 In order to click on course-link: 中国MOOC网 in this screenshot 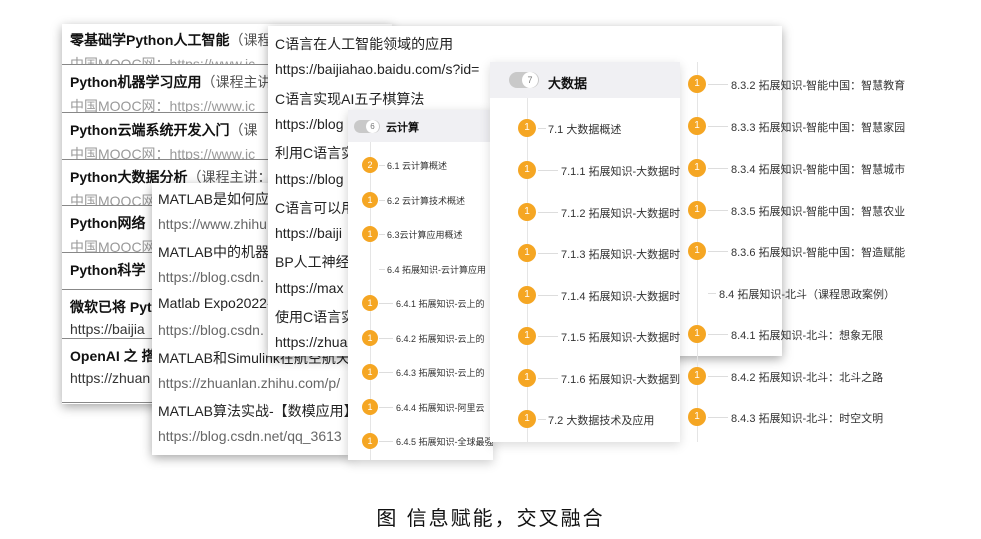, I will do `click(113, 244)`.